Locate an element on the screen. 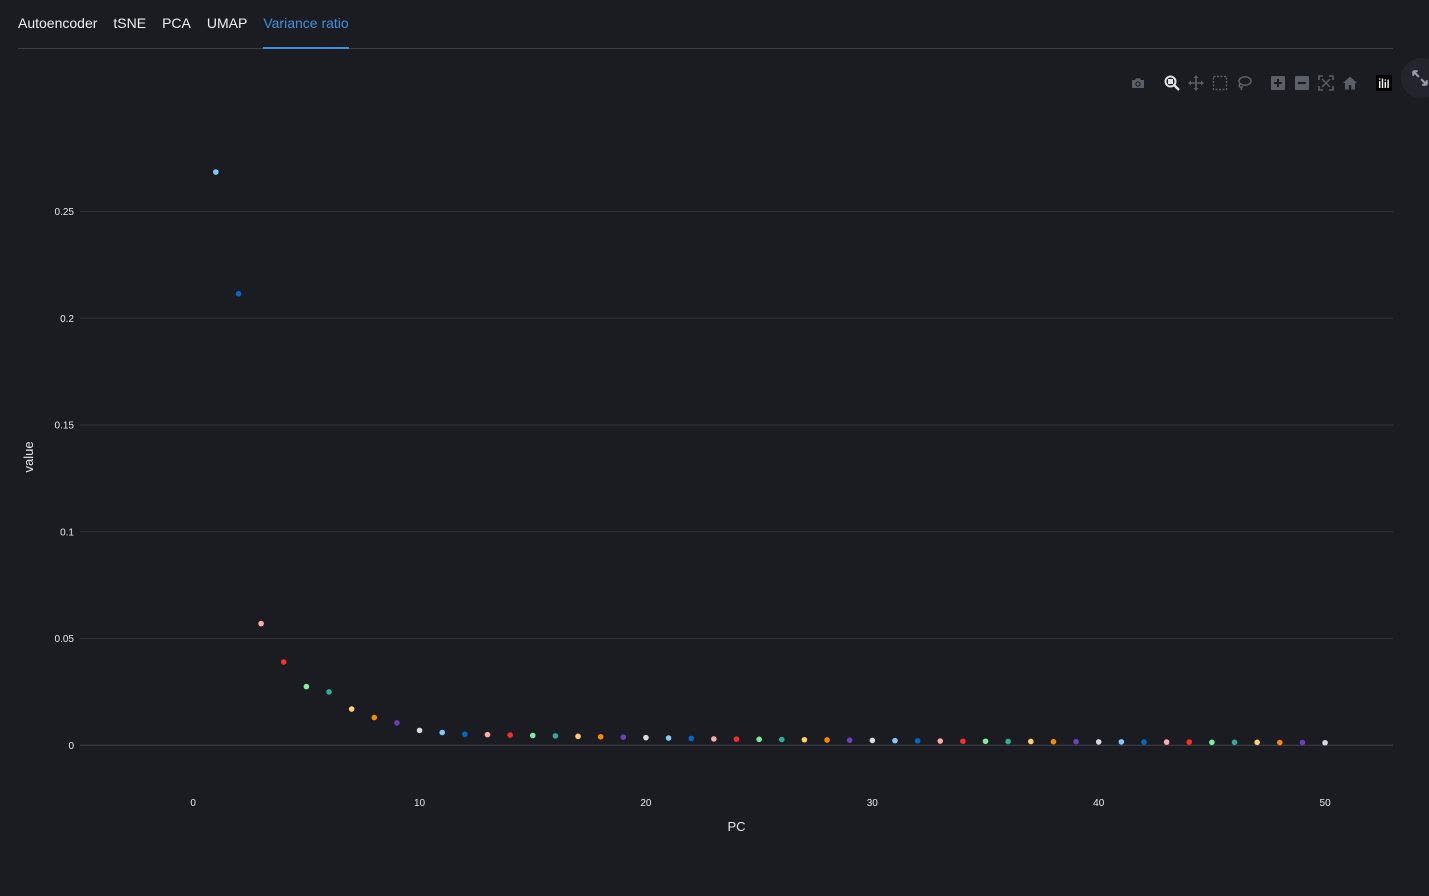 Image resolution: width=1429 pixels, height=896 pixels. chart-modebar is located at coordinates (1262, 83).